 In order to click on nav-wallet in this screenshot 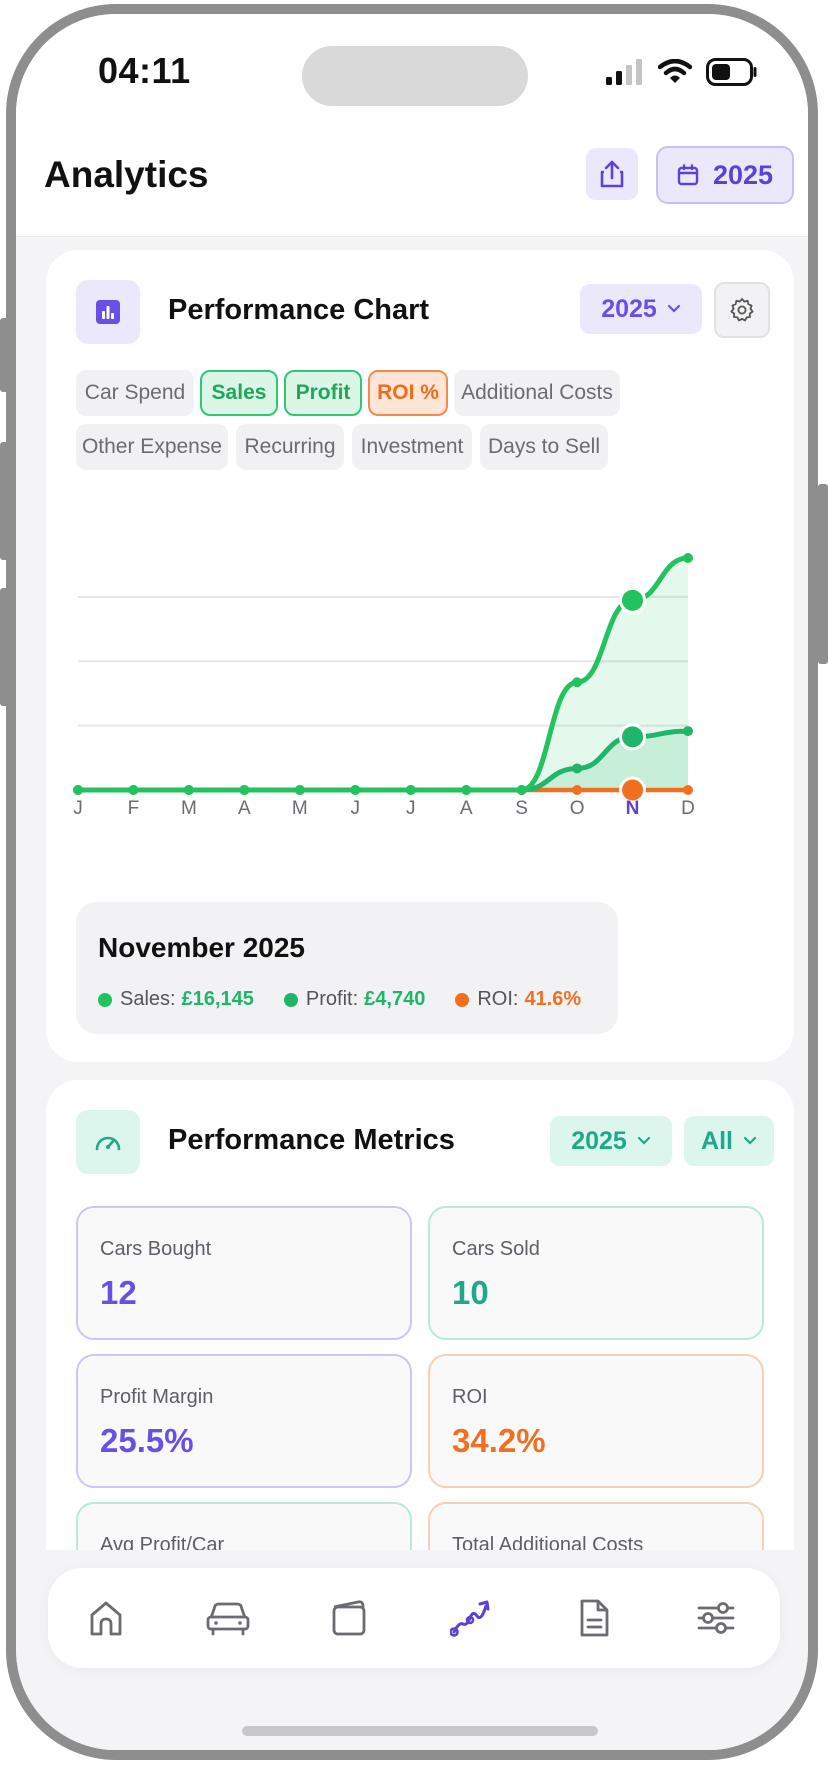, I will do `click(350, 1618)`.